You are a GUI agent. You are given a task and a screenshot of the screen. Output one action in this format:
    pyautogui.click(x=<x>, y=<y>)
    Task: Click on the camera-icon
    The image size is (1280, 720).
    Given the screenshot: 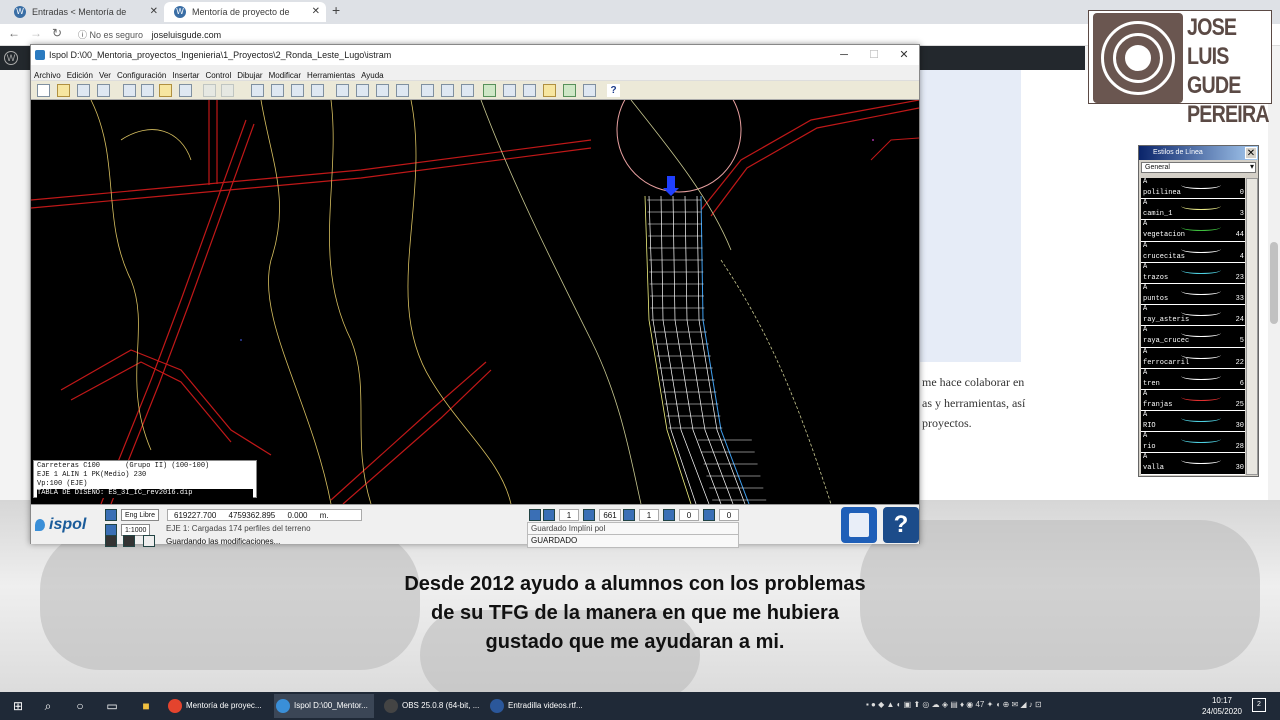 What is the action you would take?
    pyautogui.click(x=111, y=541)
    